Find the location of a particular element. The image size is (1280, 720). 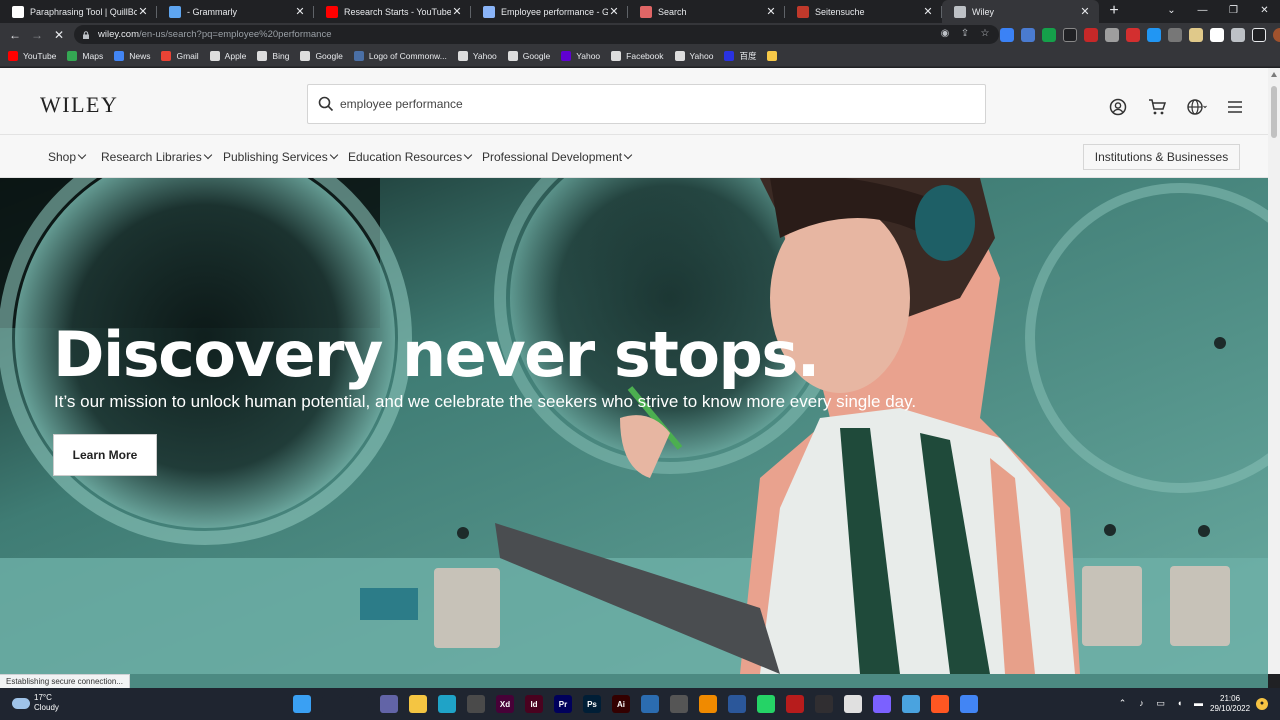

nav-publishing-services: Publishing Services is located at coordinates (280, 157).